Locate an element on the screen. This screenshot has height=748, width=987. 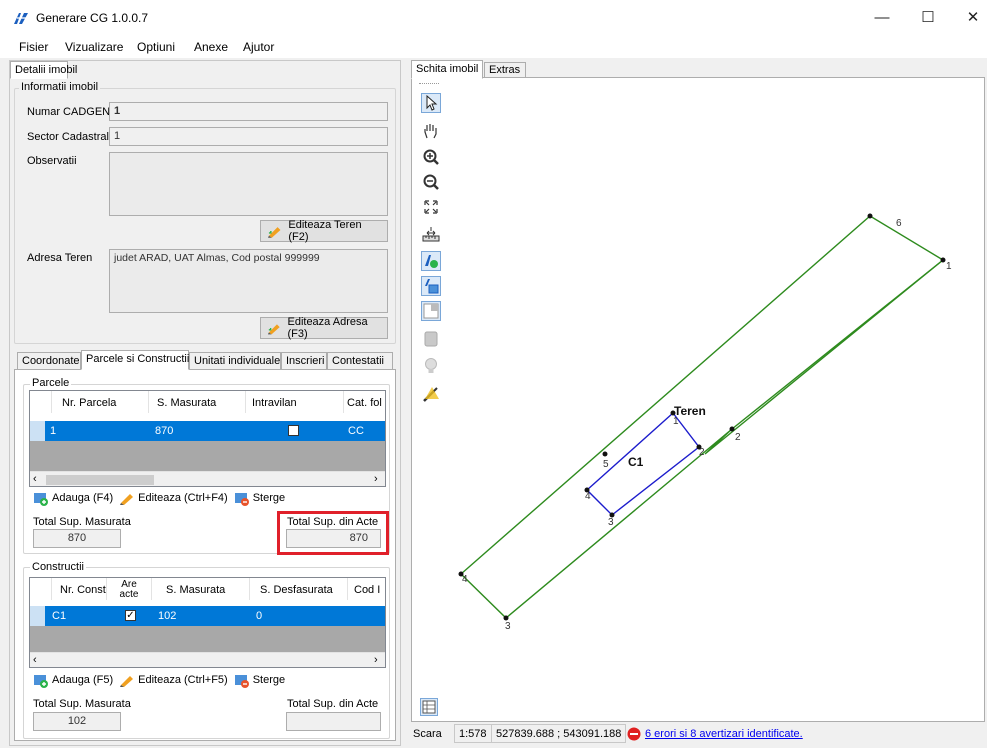
adauga-parcela-button: Adauga (F4) is located at coordinates (73, 498).